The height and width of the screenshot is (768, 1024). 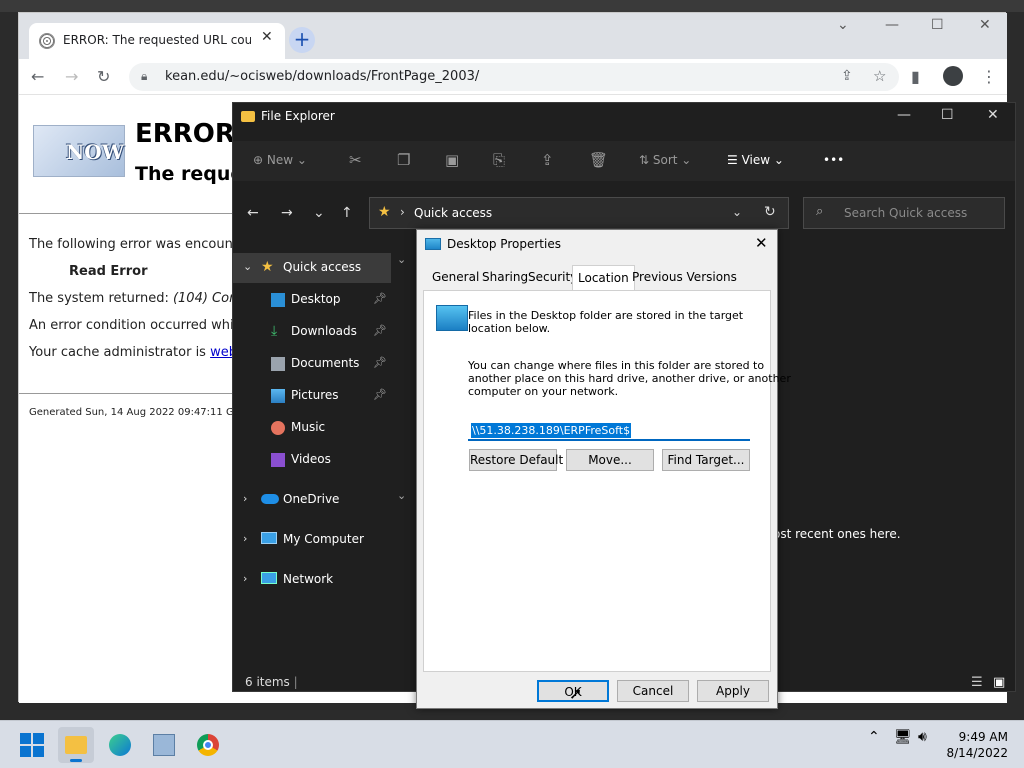 I want to click on delete-icon: 🗑︎, so click(x=598, y=160).